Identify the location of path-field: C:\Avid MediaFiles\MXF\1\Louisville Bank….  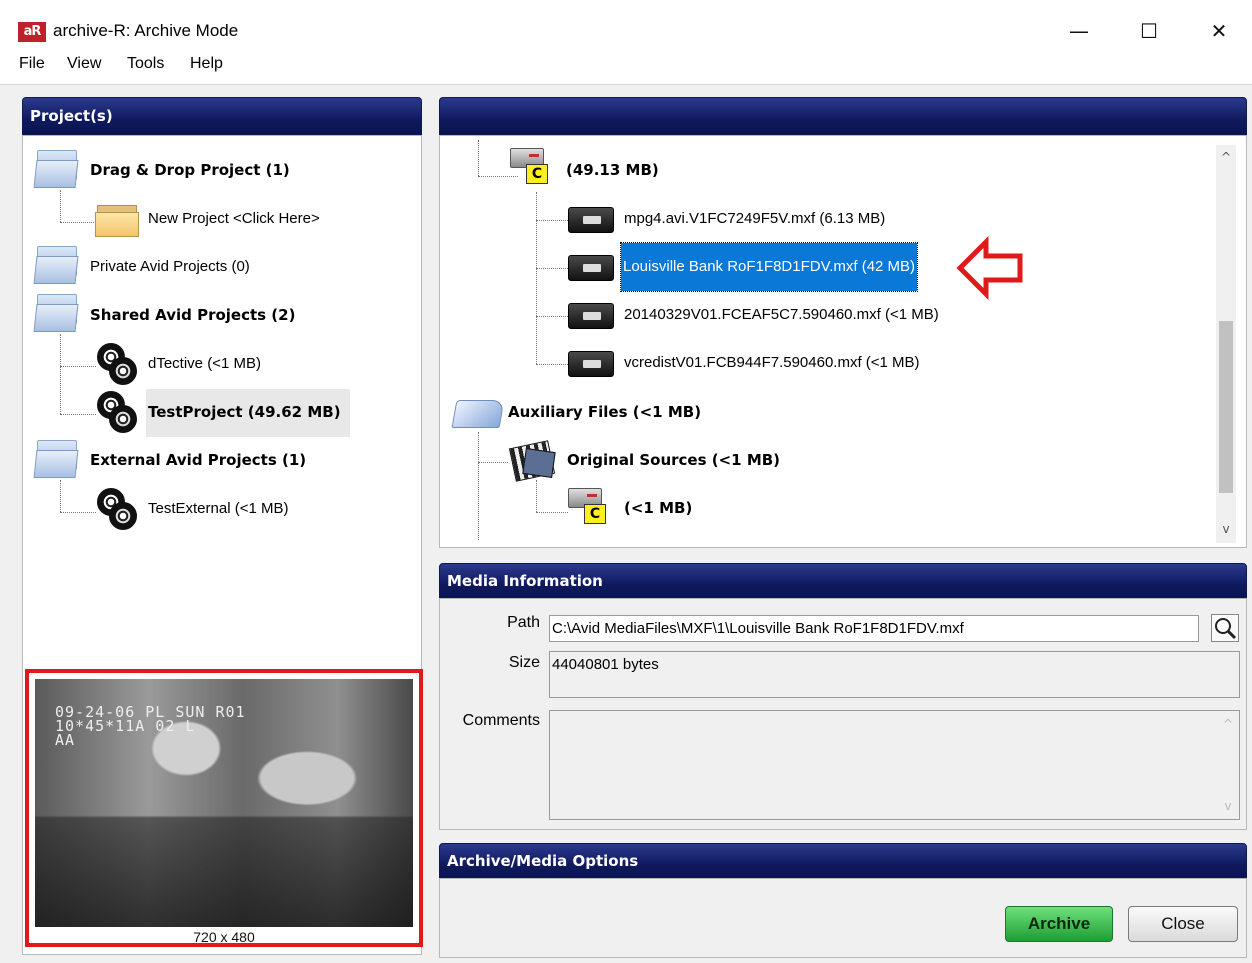
(874, 628).